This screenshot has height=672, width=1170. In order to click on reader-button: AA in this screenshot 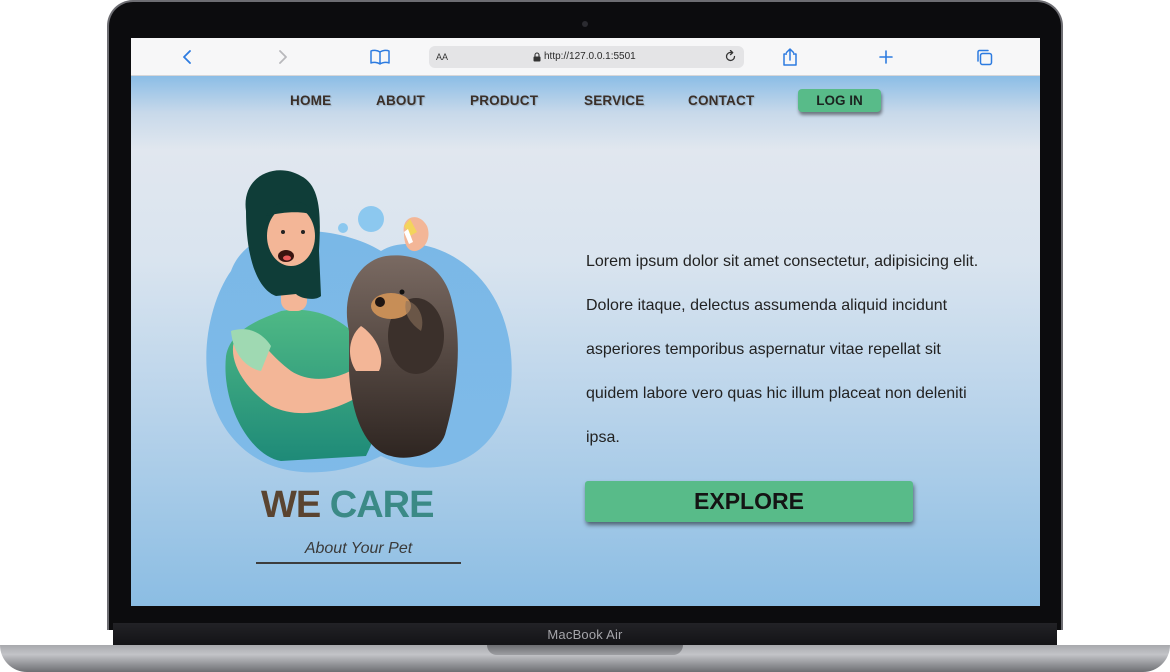, I will do `click(442, 57)`.